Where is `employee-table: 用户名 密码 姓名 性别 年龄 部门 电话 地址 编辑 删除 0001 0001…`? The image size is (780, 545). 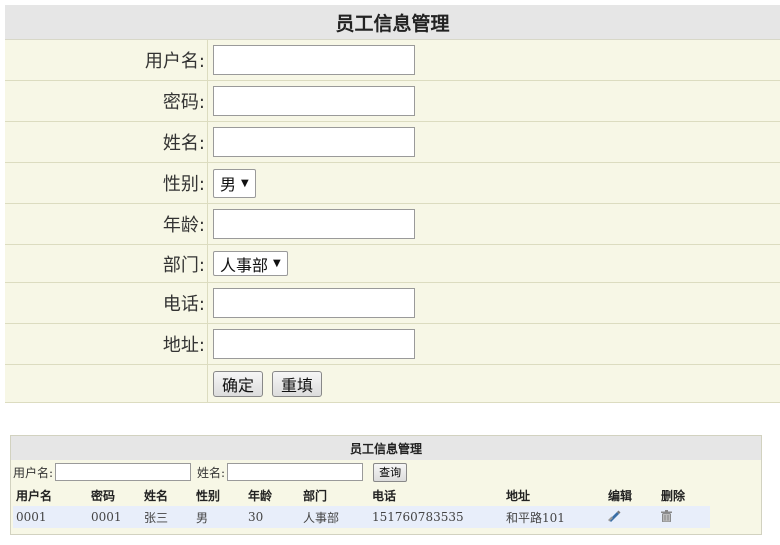 employee-table: 用户名 密码 姓名 性别 年龄 部门 电话 地址 编辑 删除 0001 0001… is located at coordinates (361, 506).